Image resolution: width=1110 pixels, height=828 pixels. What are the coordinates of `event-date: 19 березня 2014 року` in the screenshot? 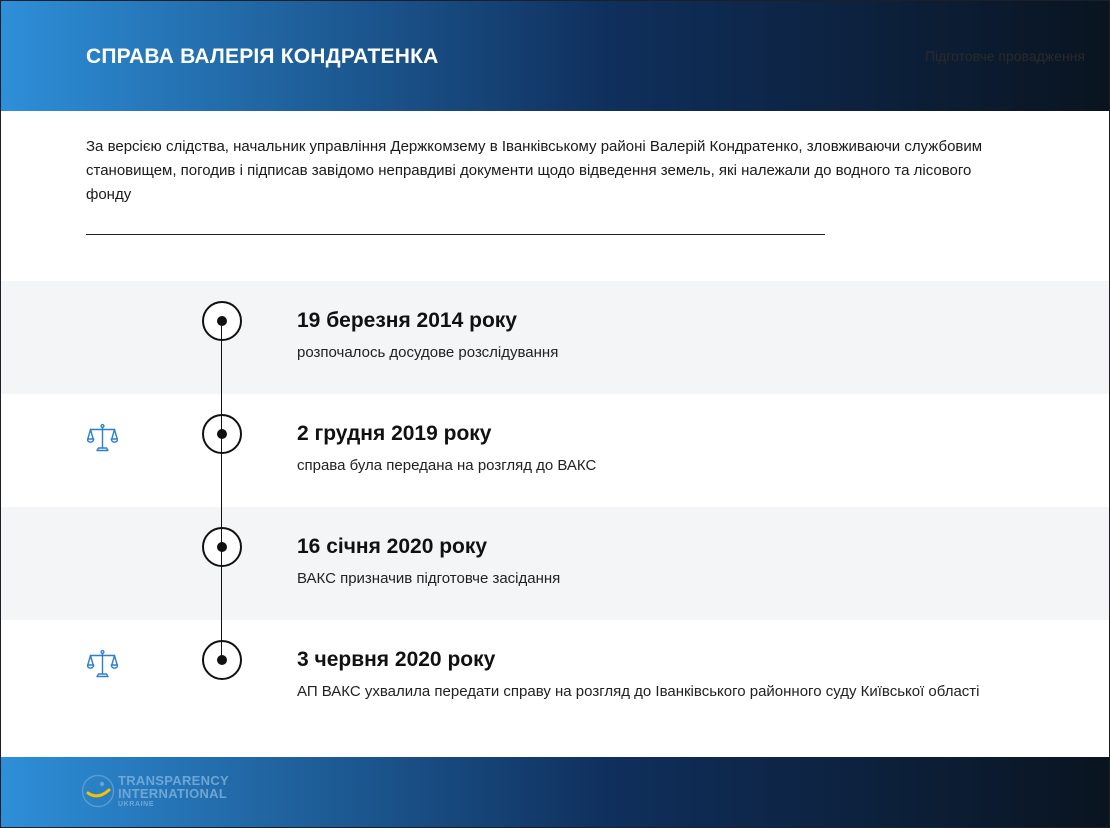 It's located at (407, 320).